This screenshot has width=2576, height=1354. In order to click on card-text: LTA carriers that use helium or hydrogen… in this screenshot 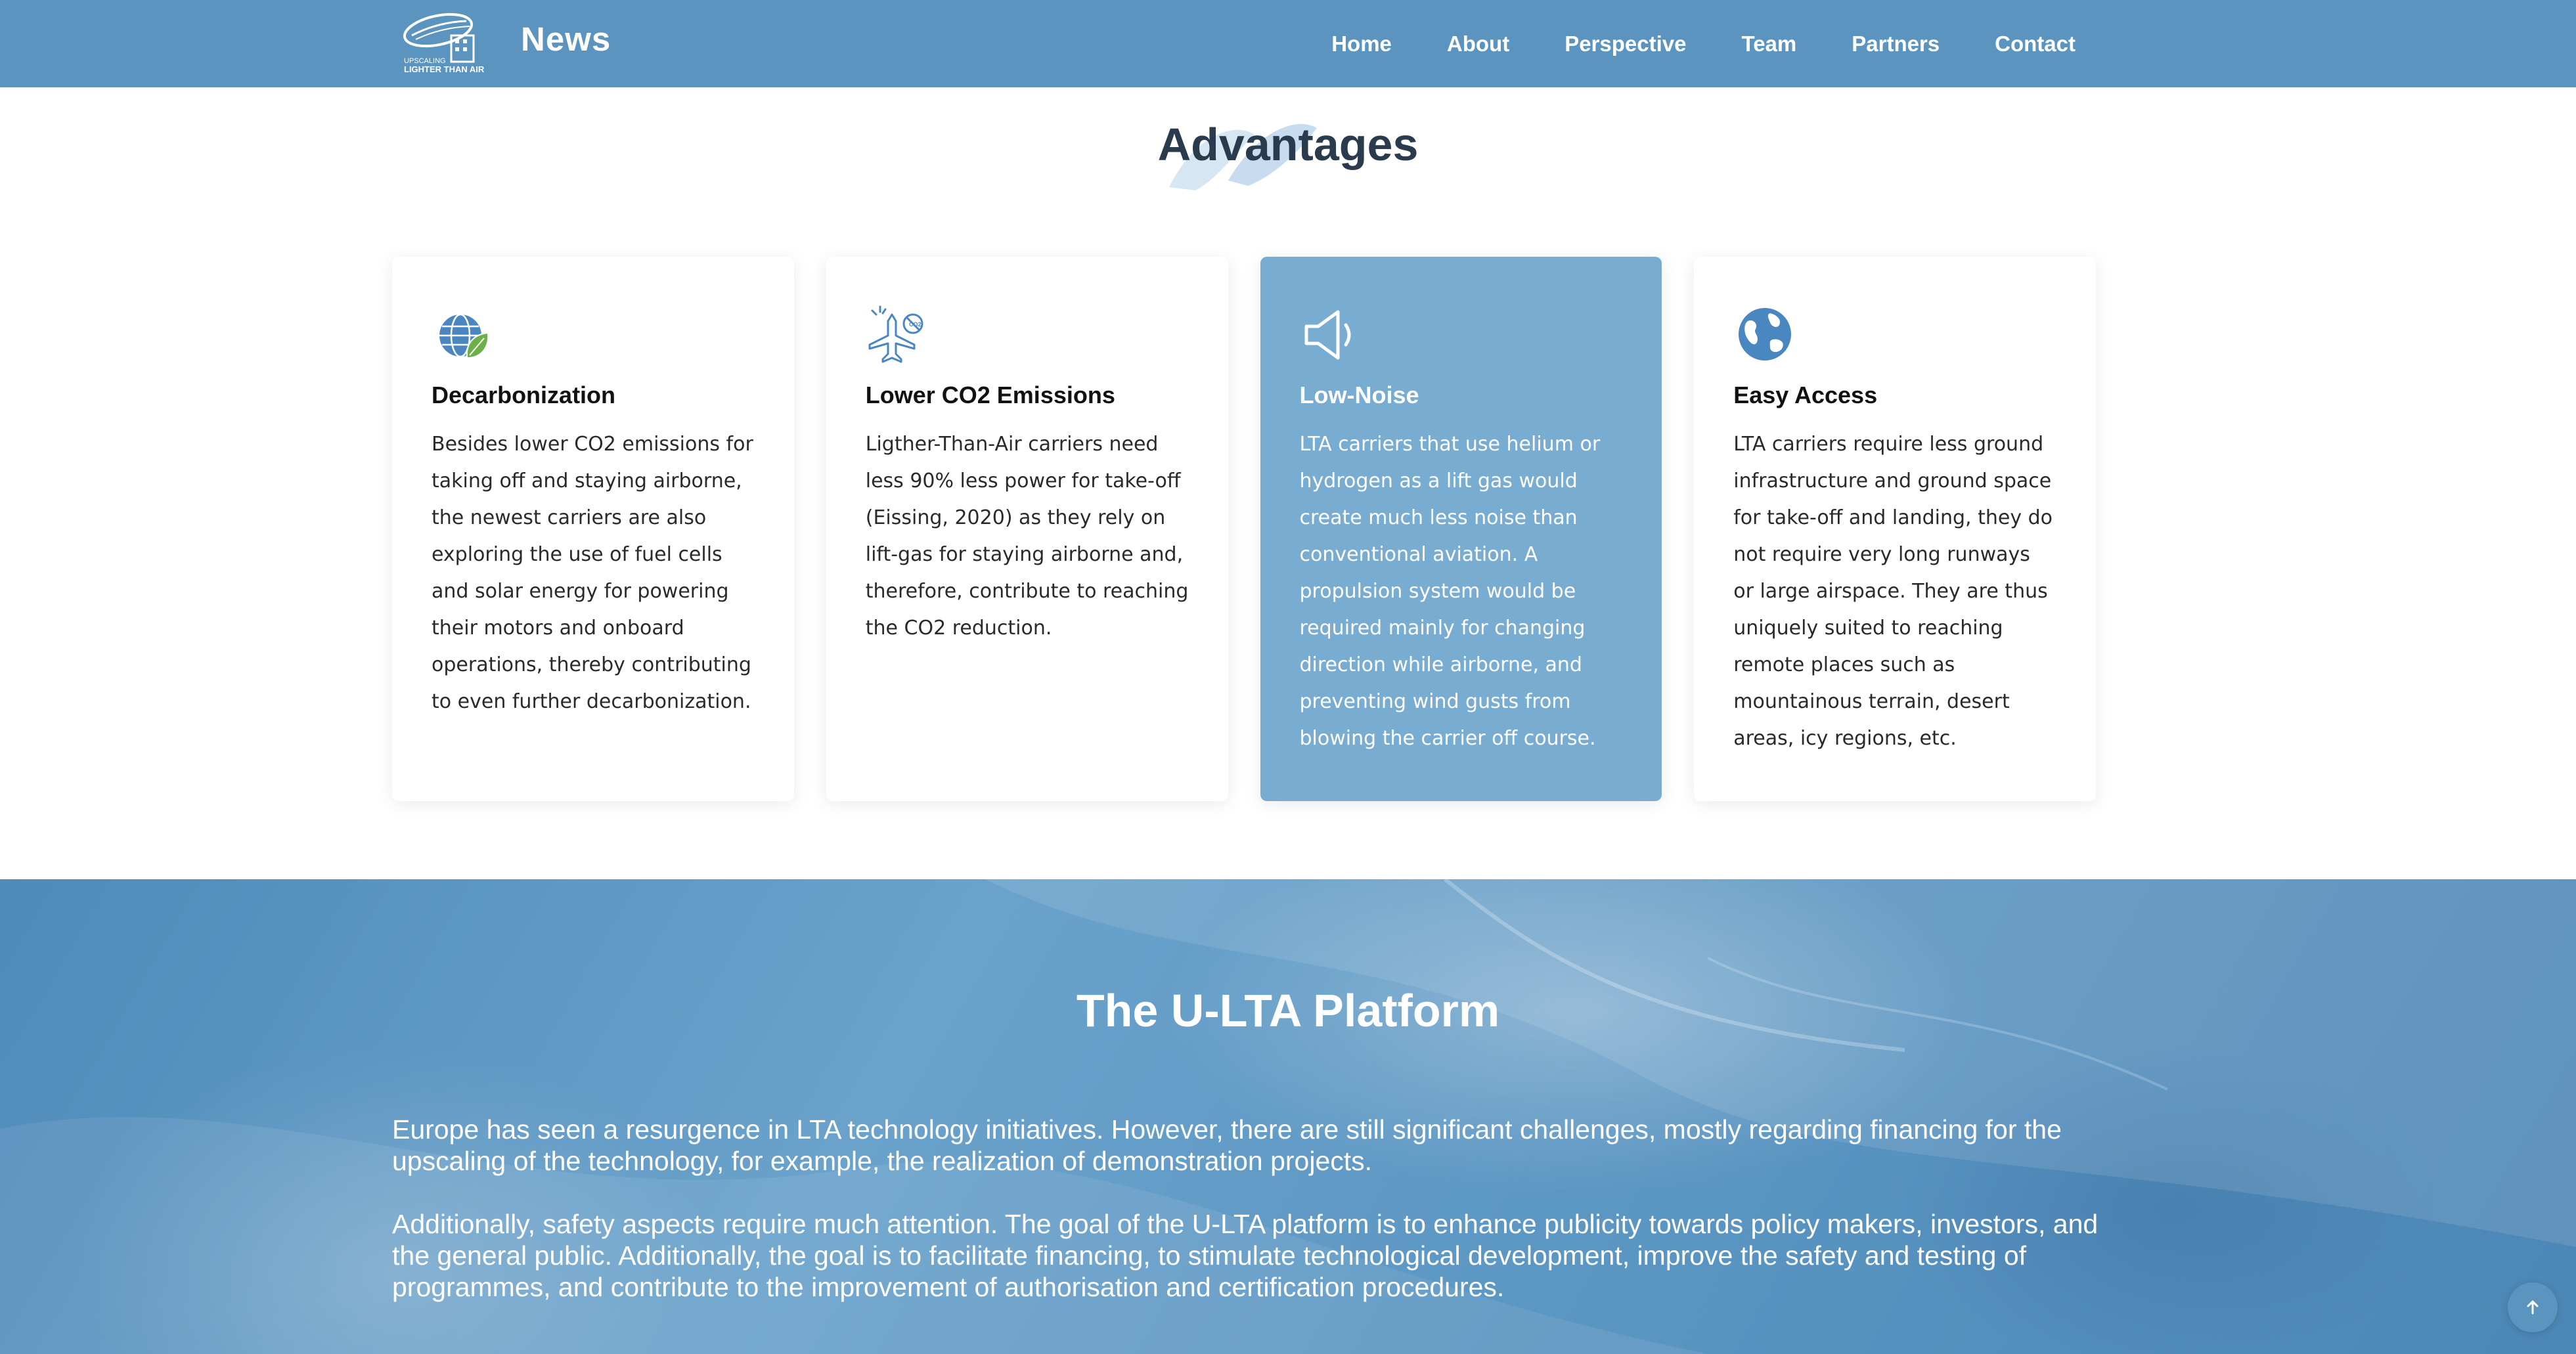, I will do `click(1450, 591)`.